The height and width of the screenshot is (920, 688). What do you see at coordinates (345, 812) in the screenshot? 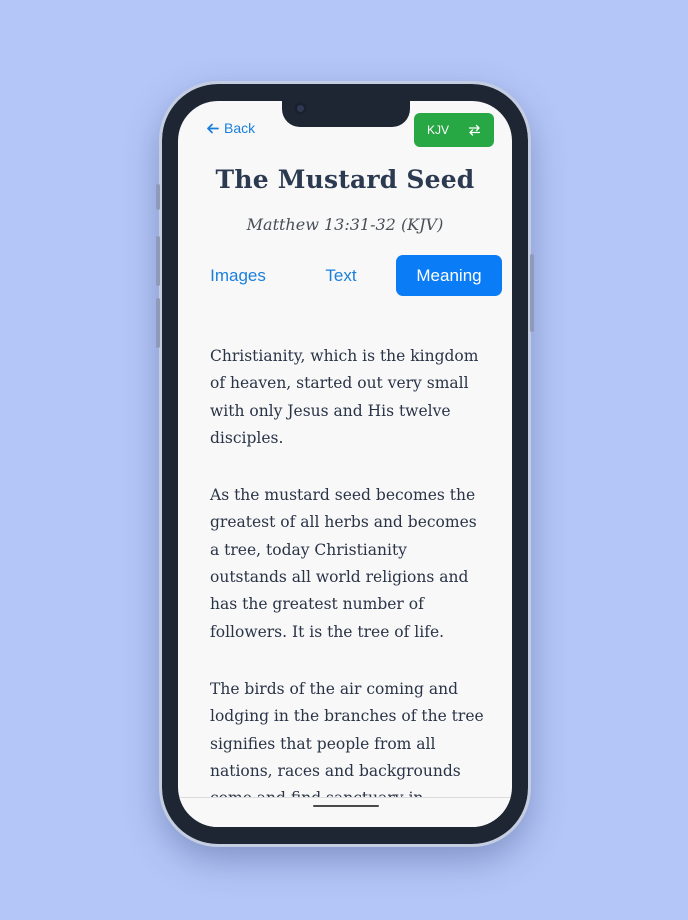
I see `bottom-bar` at bounding box center [345, 812].